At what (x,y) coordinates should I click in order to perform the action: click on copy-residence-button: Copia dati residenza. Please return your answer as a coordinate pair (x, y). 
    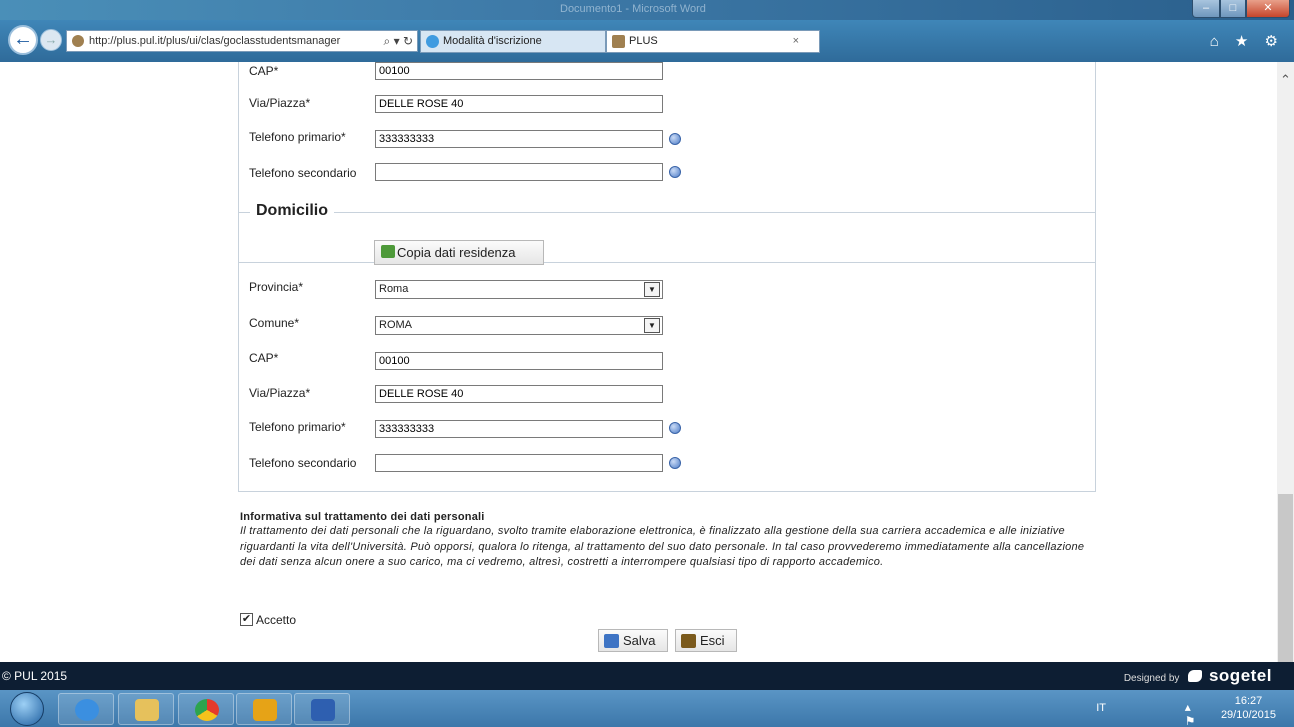
    Looking at the image, I should click on (459, 252).